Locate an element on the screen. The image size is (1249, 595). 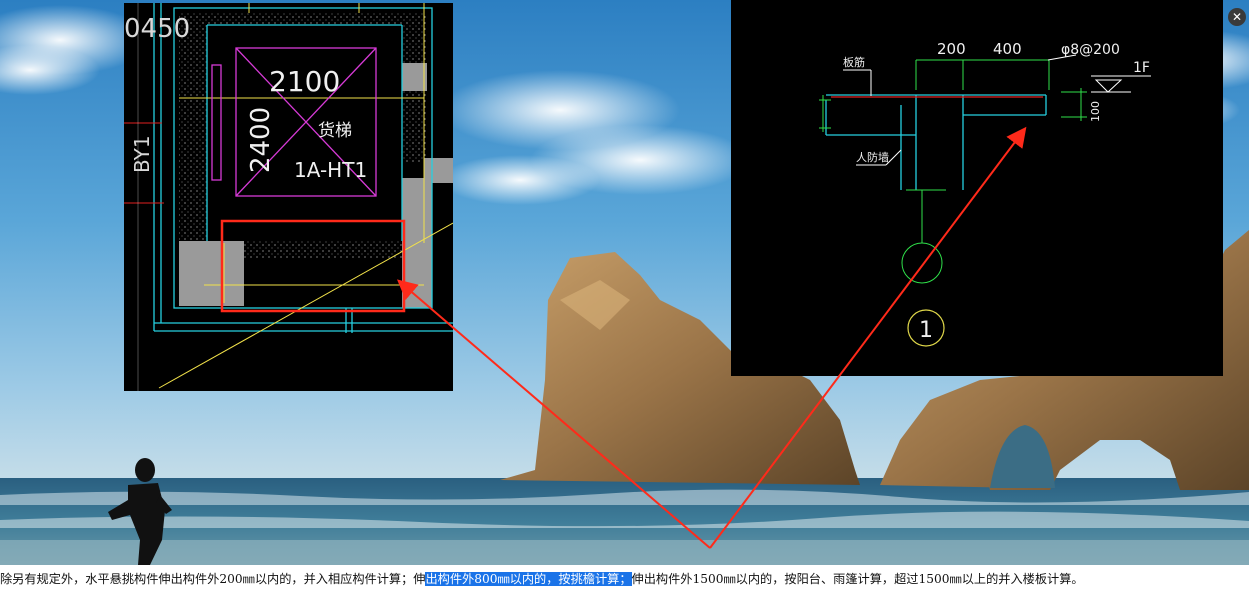
close-icon: ✕ is located at coordinates (1237, 17).